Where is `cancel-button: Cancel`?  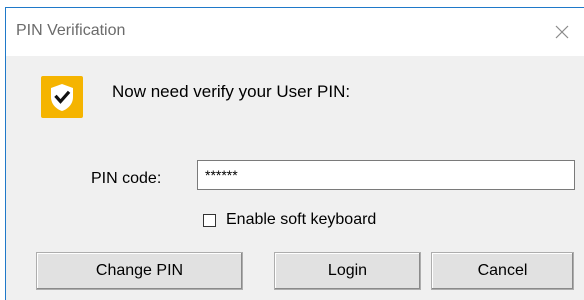 cancel-button: Cancel is located at coordinates (502, 271).